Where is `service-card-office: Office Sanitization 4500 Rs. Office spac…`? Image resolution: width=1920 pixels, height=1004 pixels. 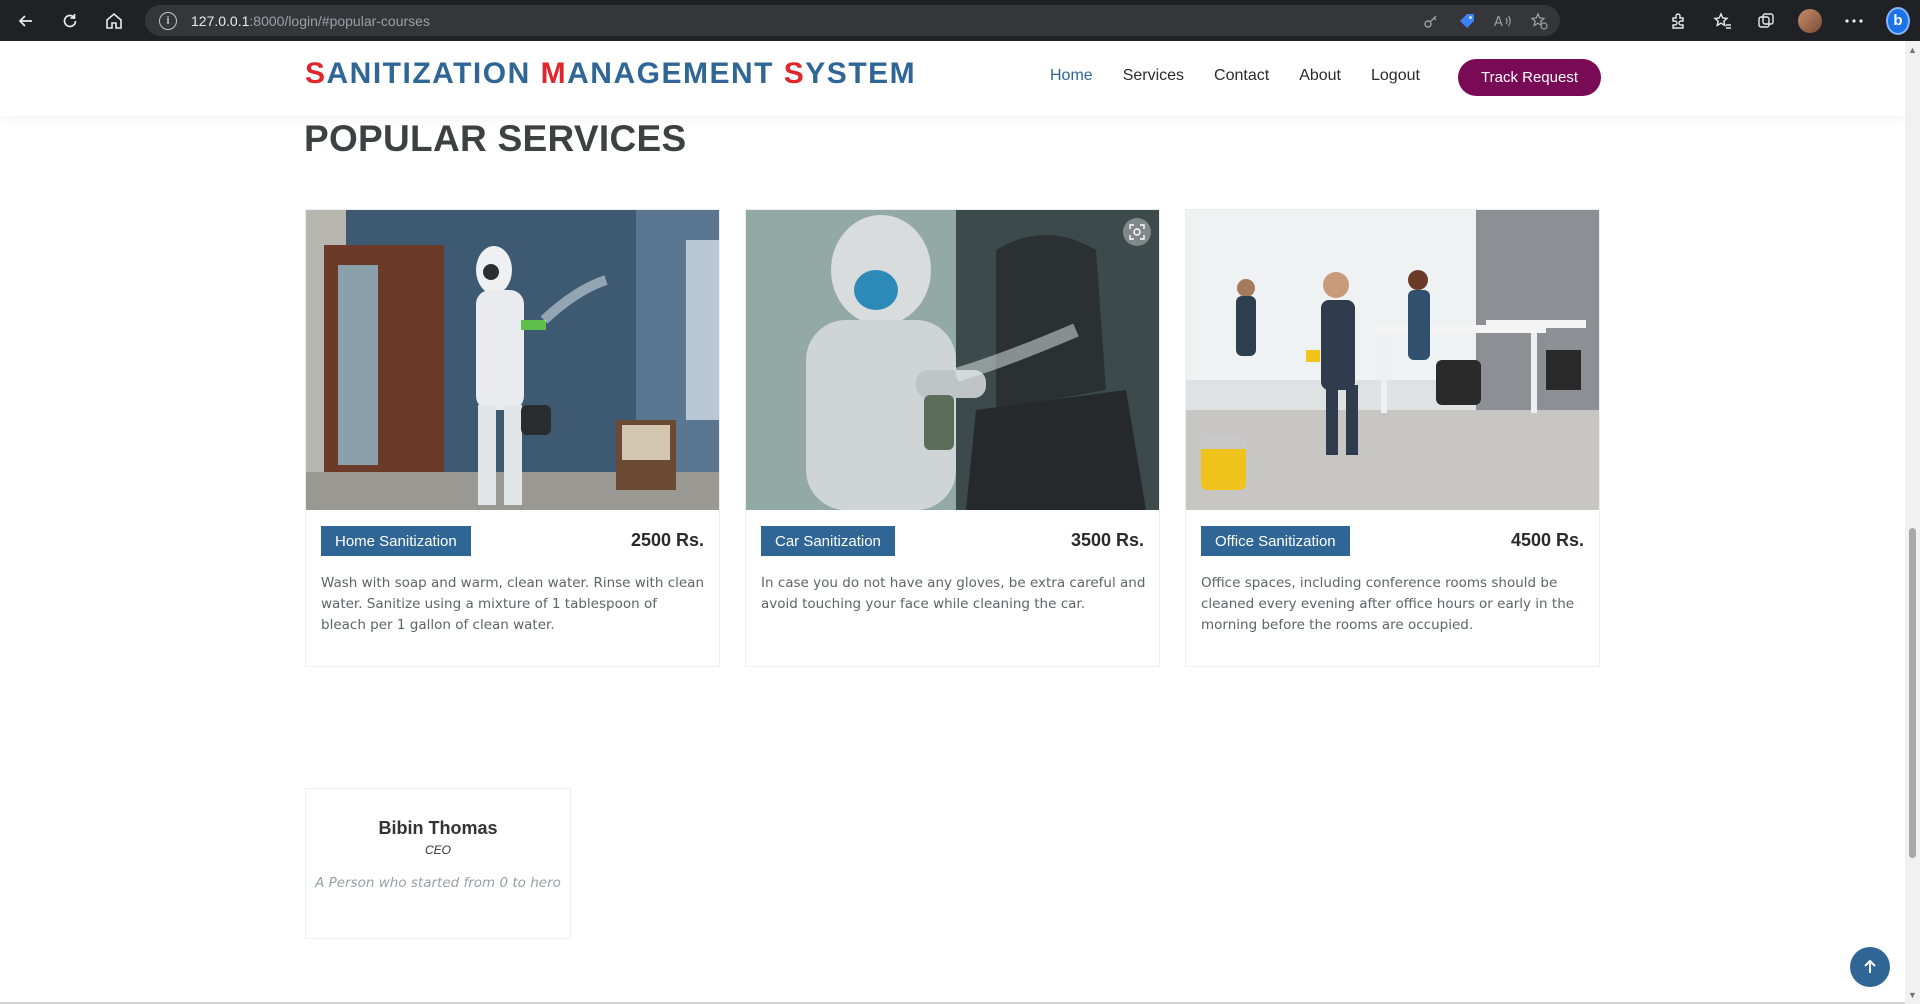 service-card-office: Office Sanitization 4500 Rs. Office spac… is located at coordinates (1392, 438).